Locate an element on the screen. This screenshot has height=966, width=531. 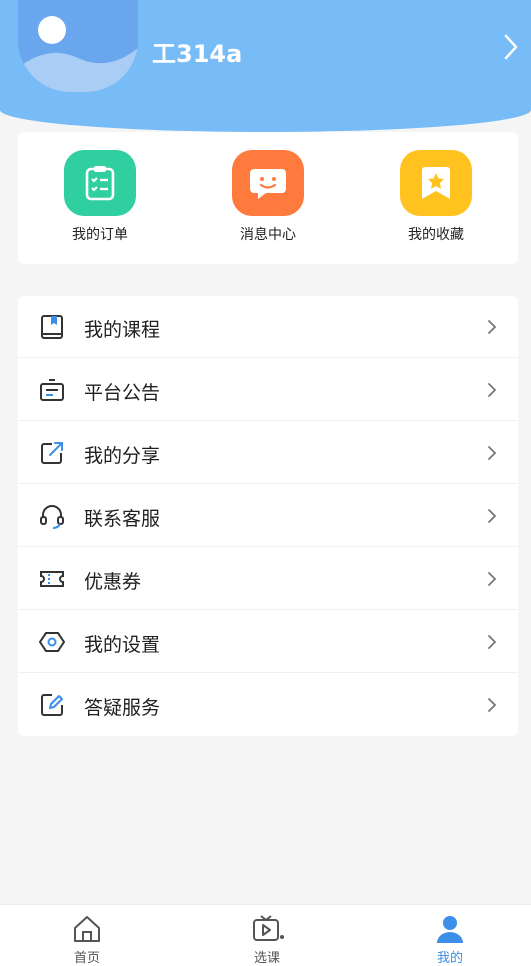
settings-hexagon-icon is located at coordinates (52, 642).